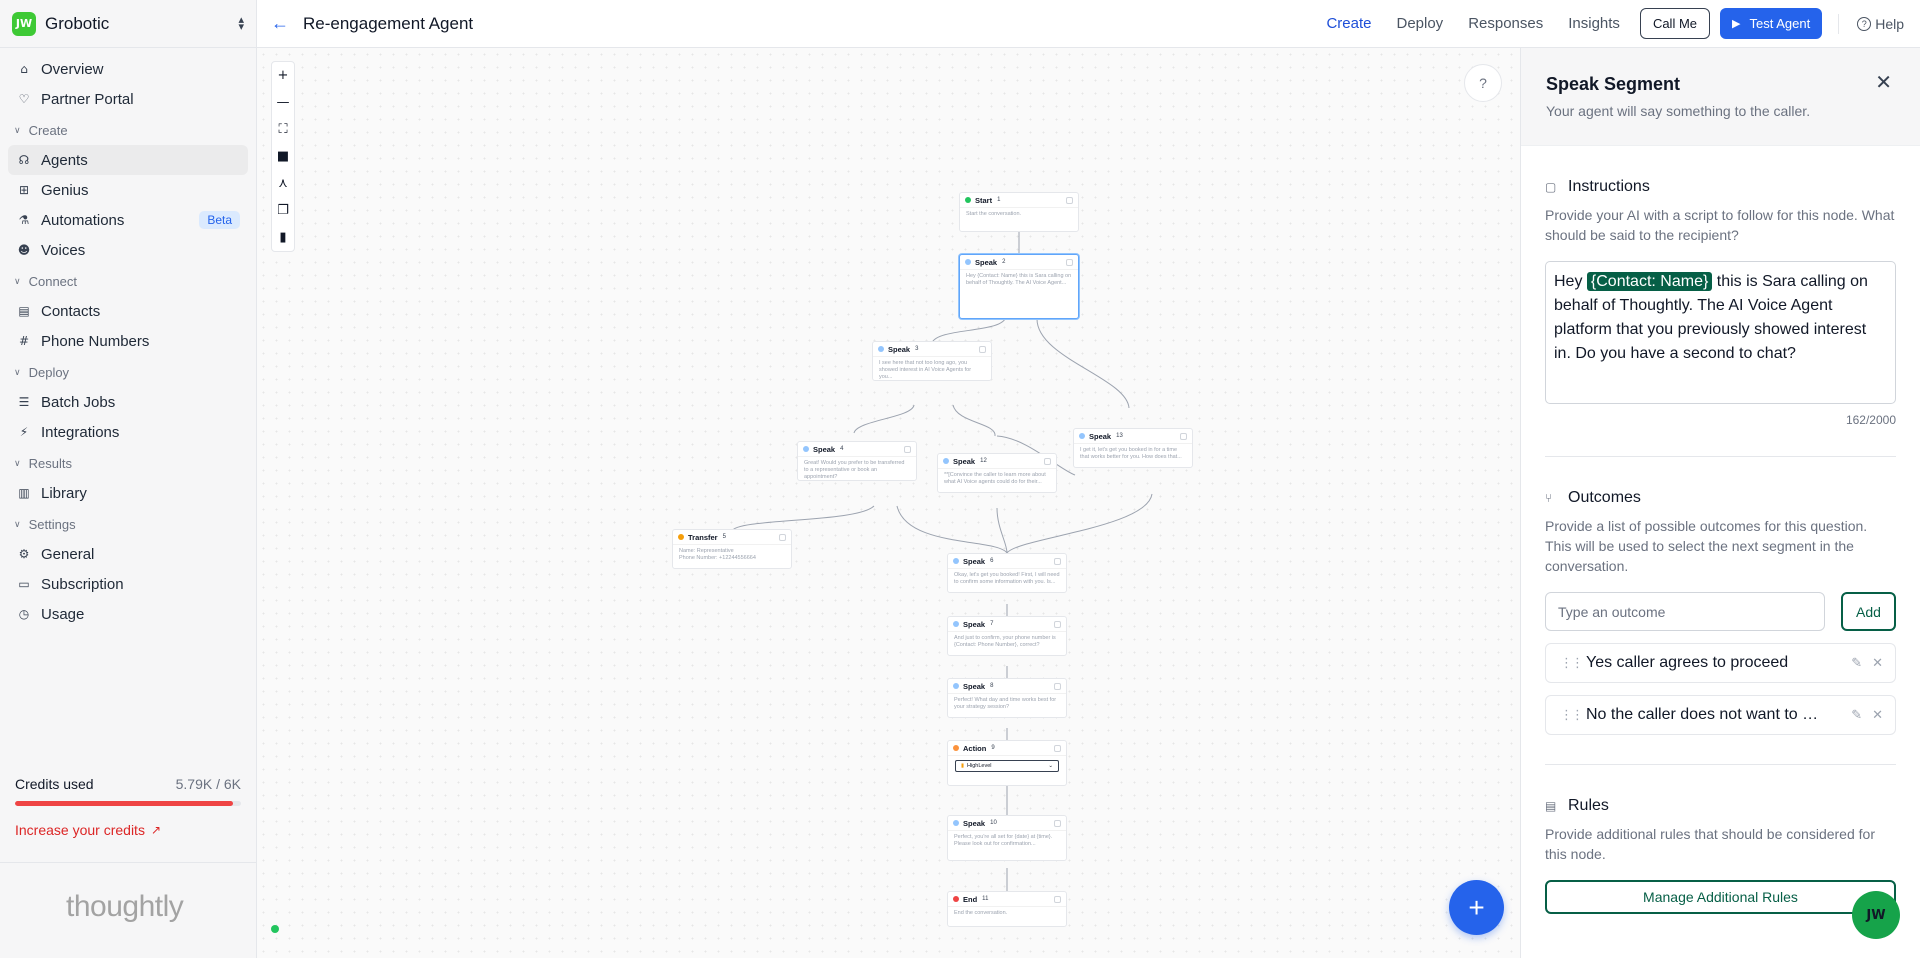 The image size is (1920, 958). What do you see at coordinates (979, 766) in the screenshot?
I see `integration-select-value: HighLevel` at bounding box center [979, 766].